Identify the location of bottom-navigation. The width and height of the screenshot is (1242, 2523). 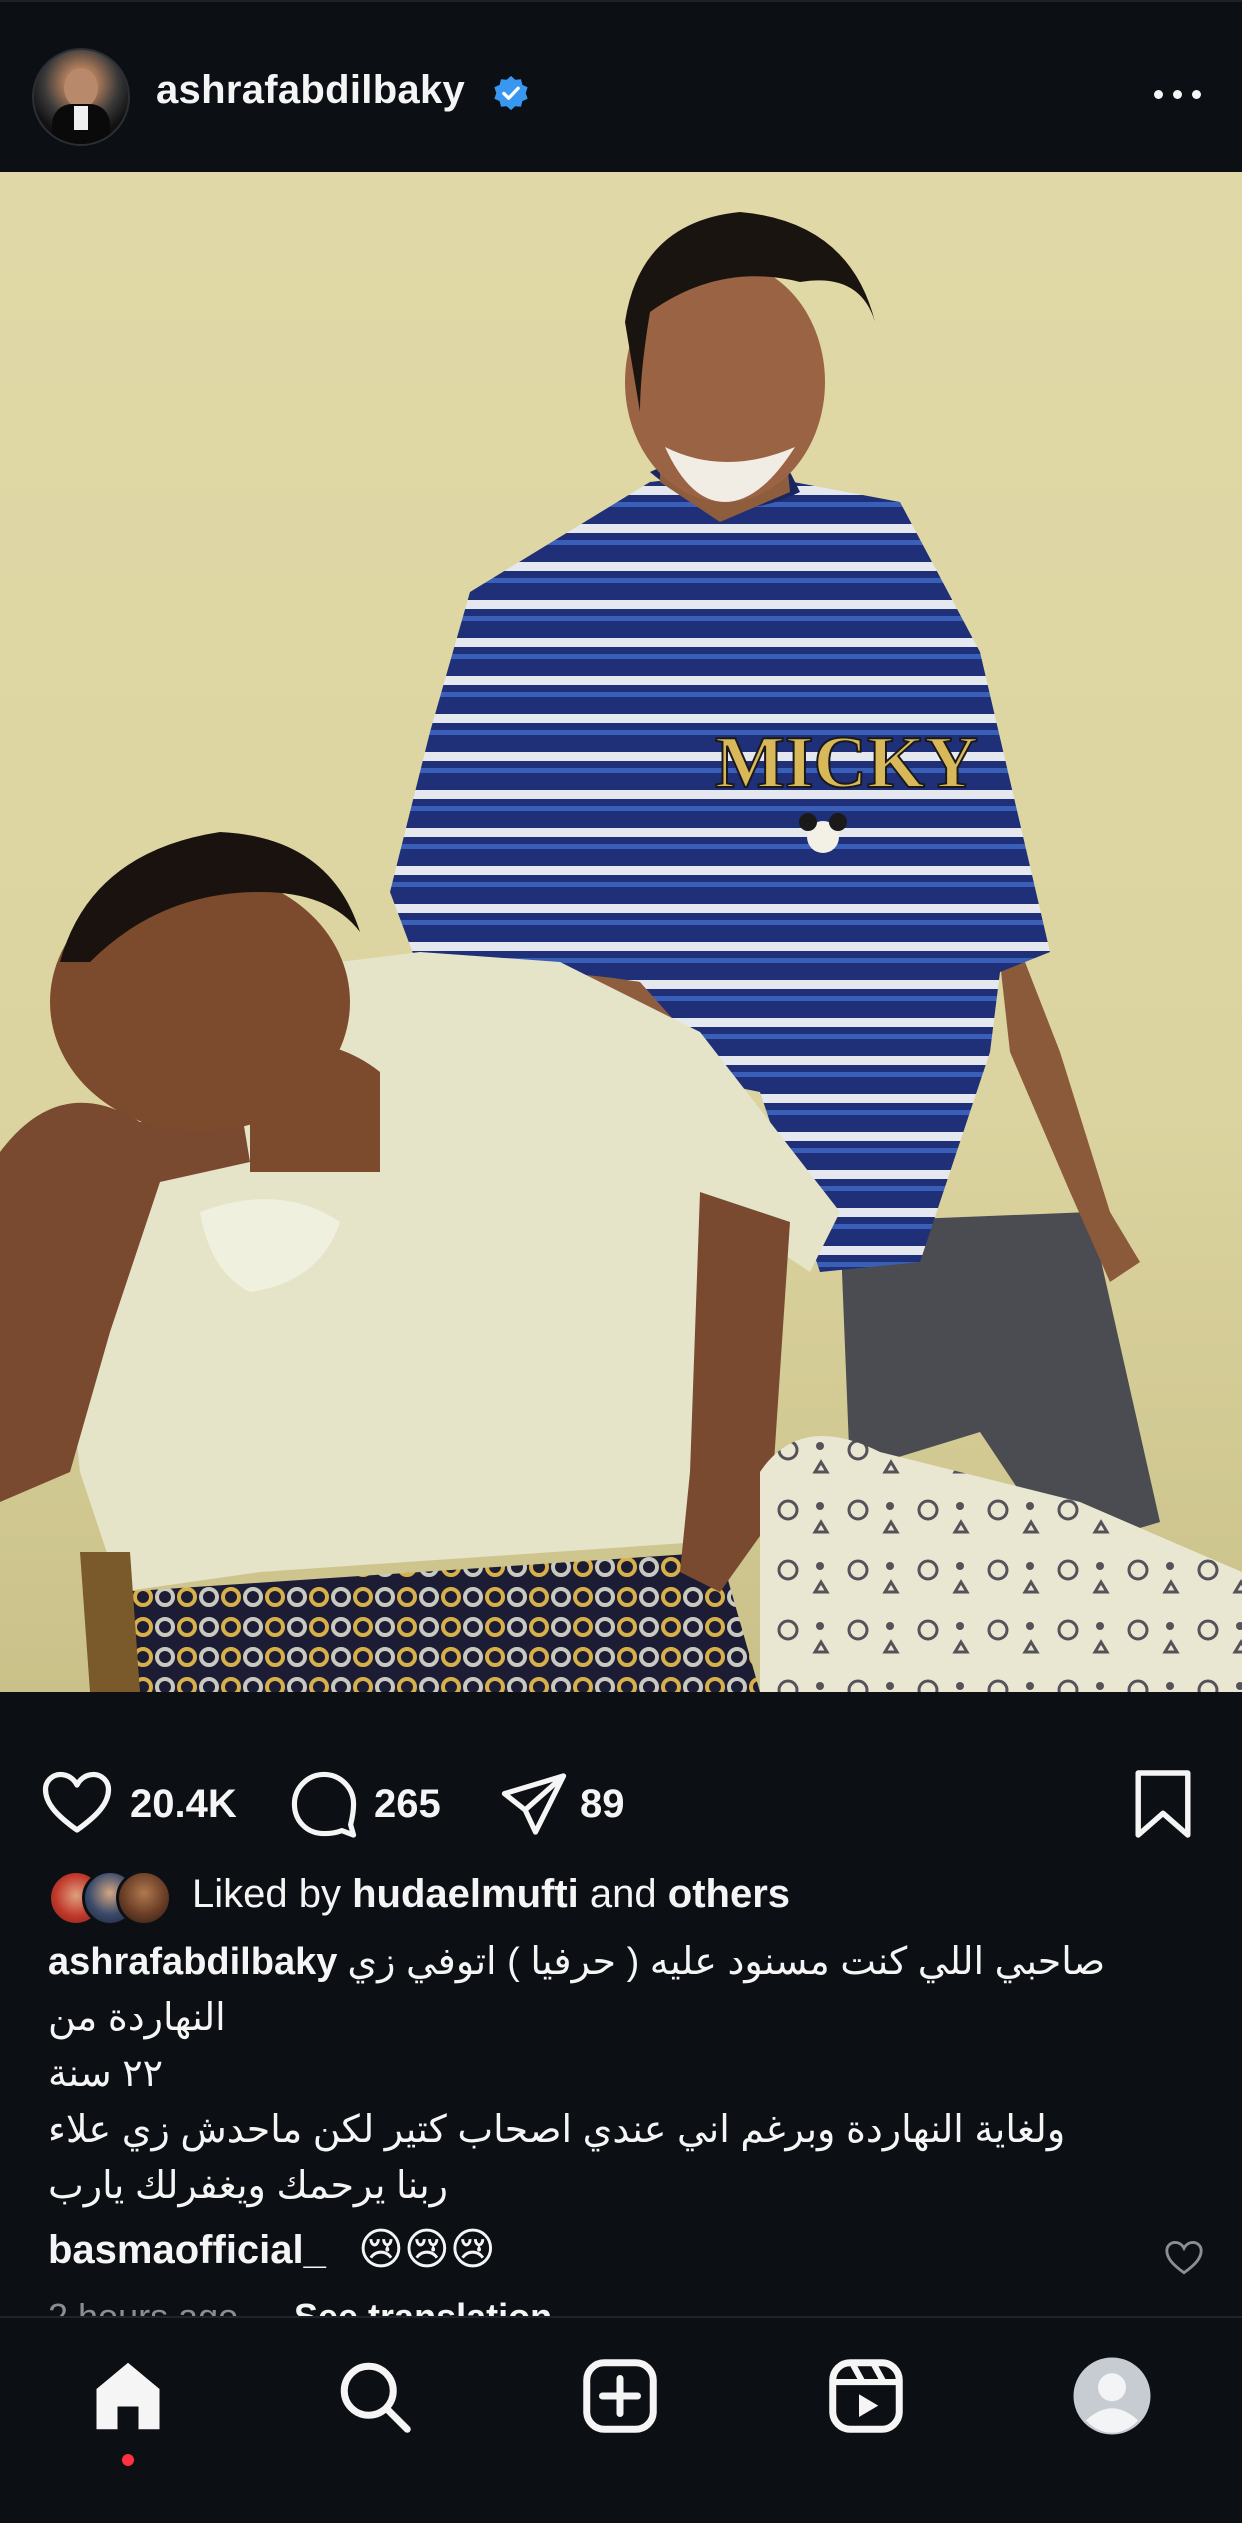
(621, 2419).